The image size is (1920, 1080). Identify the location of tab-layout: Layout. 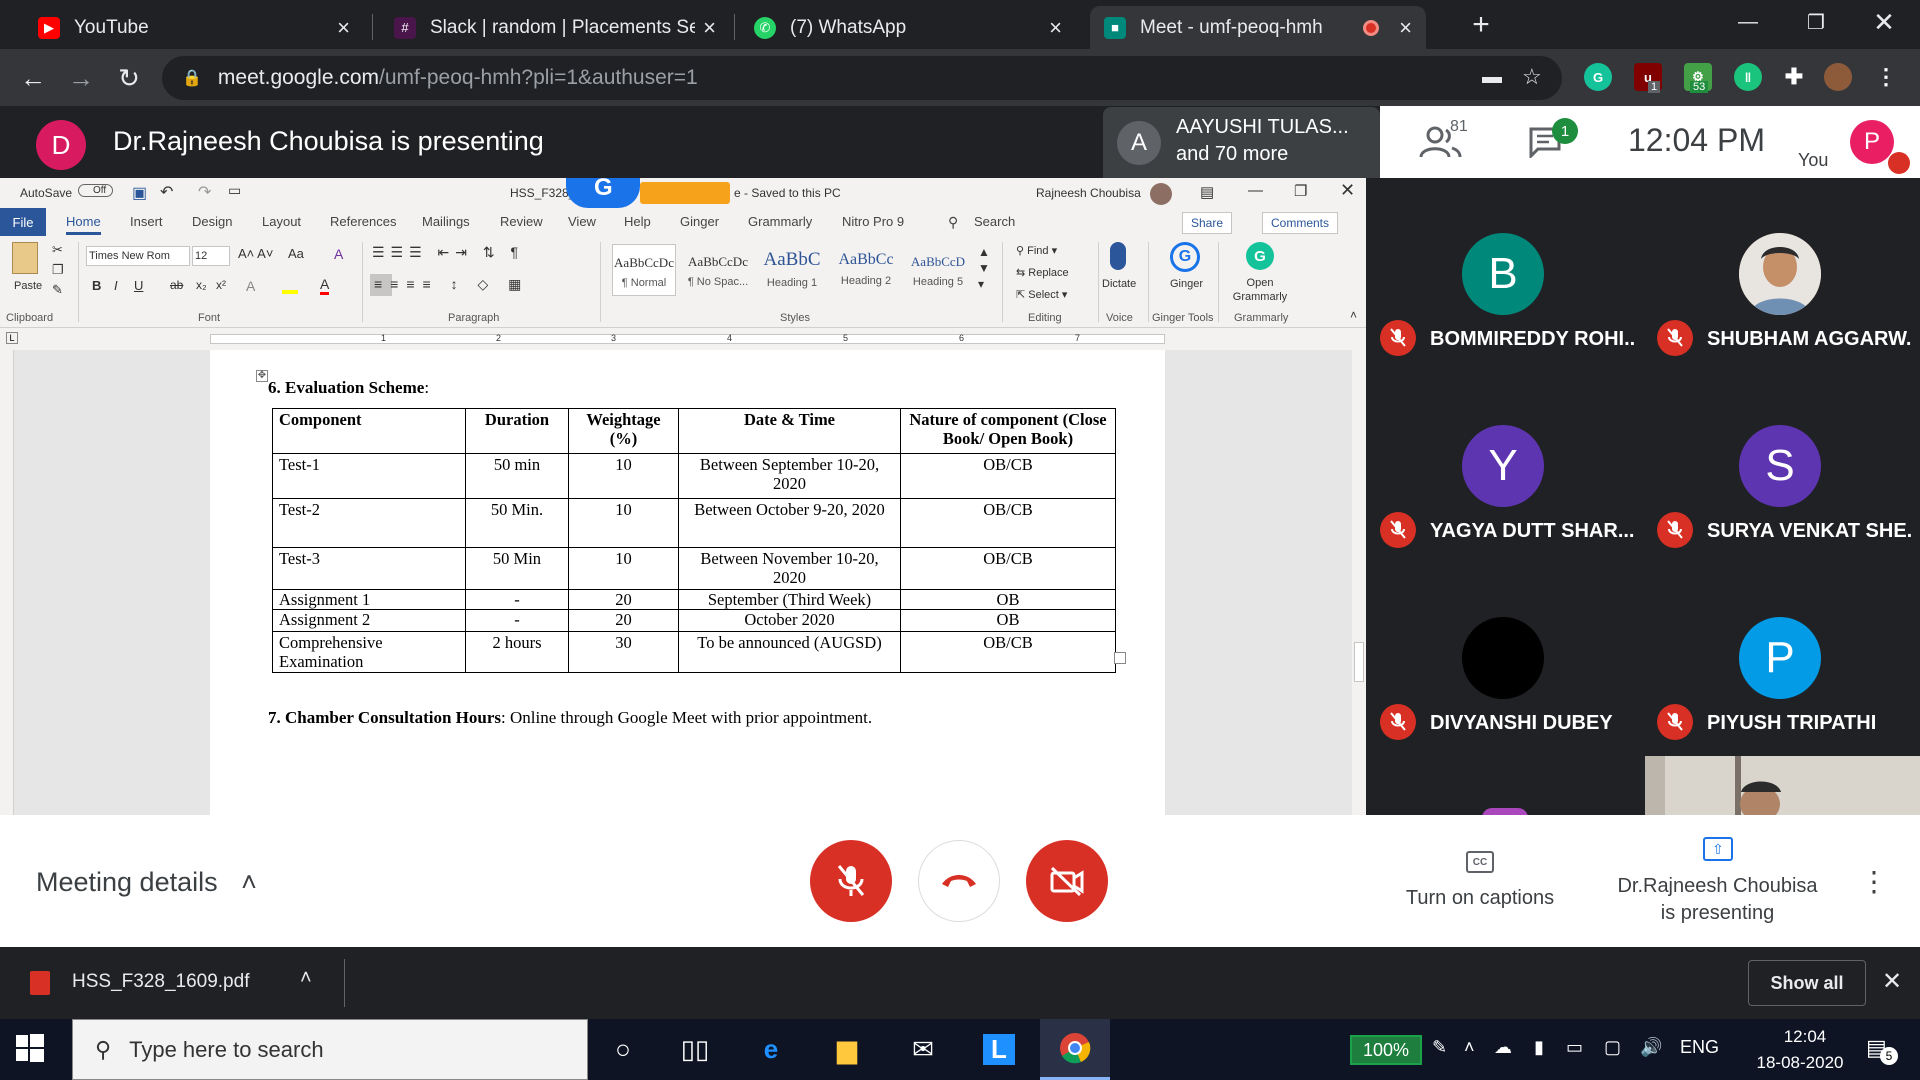
(281, 221).